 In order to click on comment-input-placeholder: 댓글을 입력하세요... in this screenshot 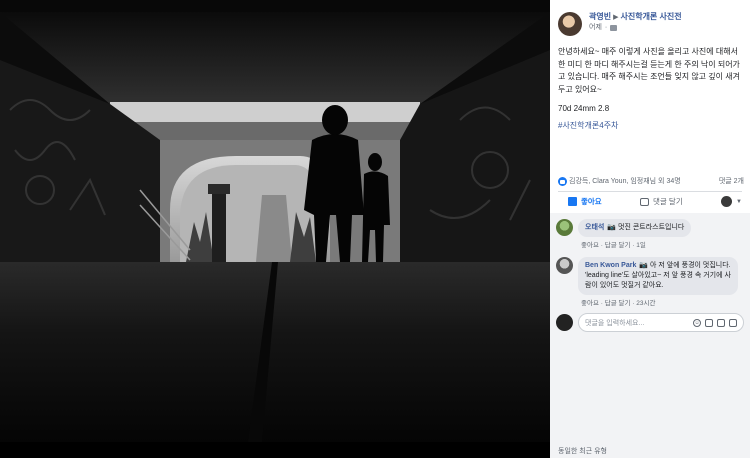, I will do `click(615, 323)`.